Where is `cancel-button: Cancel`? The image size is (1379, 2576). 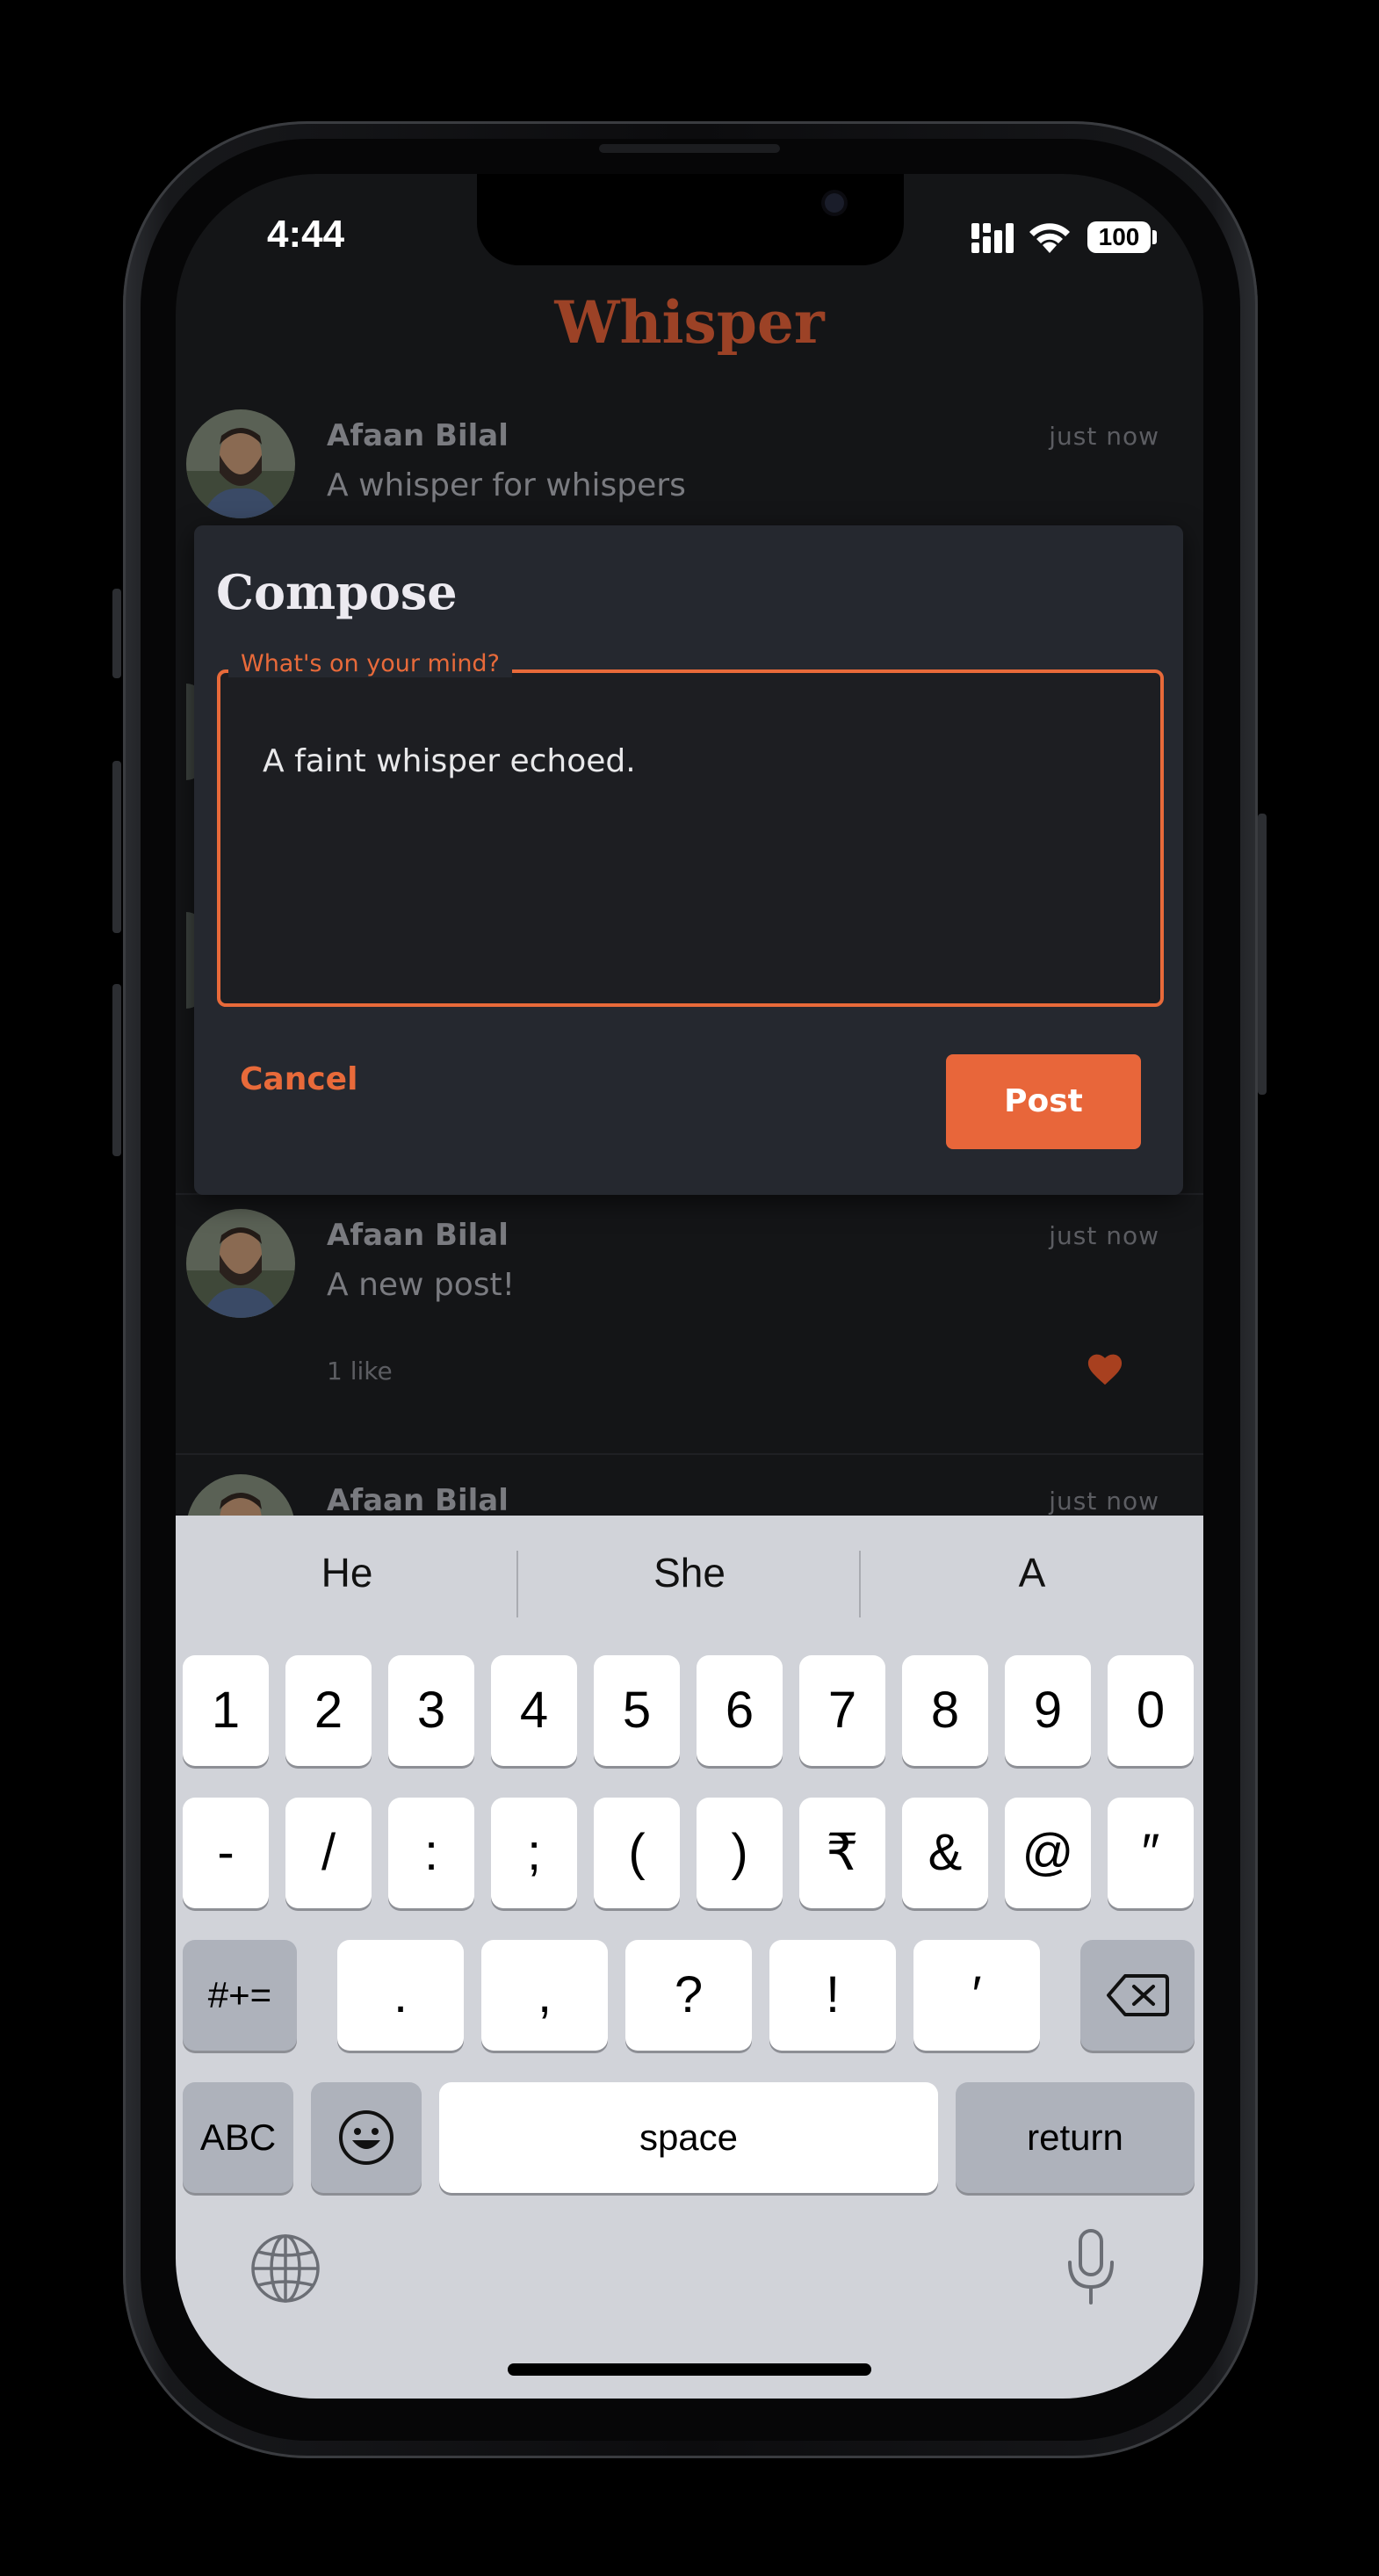 cancel-button: Cancel is located at coordinates (298, 1079).